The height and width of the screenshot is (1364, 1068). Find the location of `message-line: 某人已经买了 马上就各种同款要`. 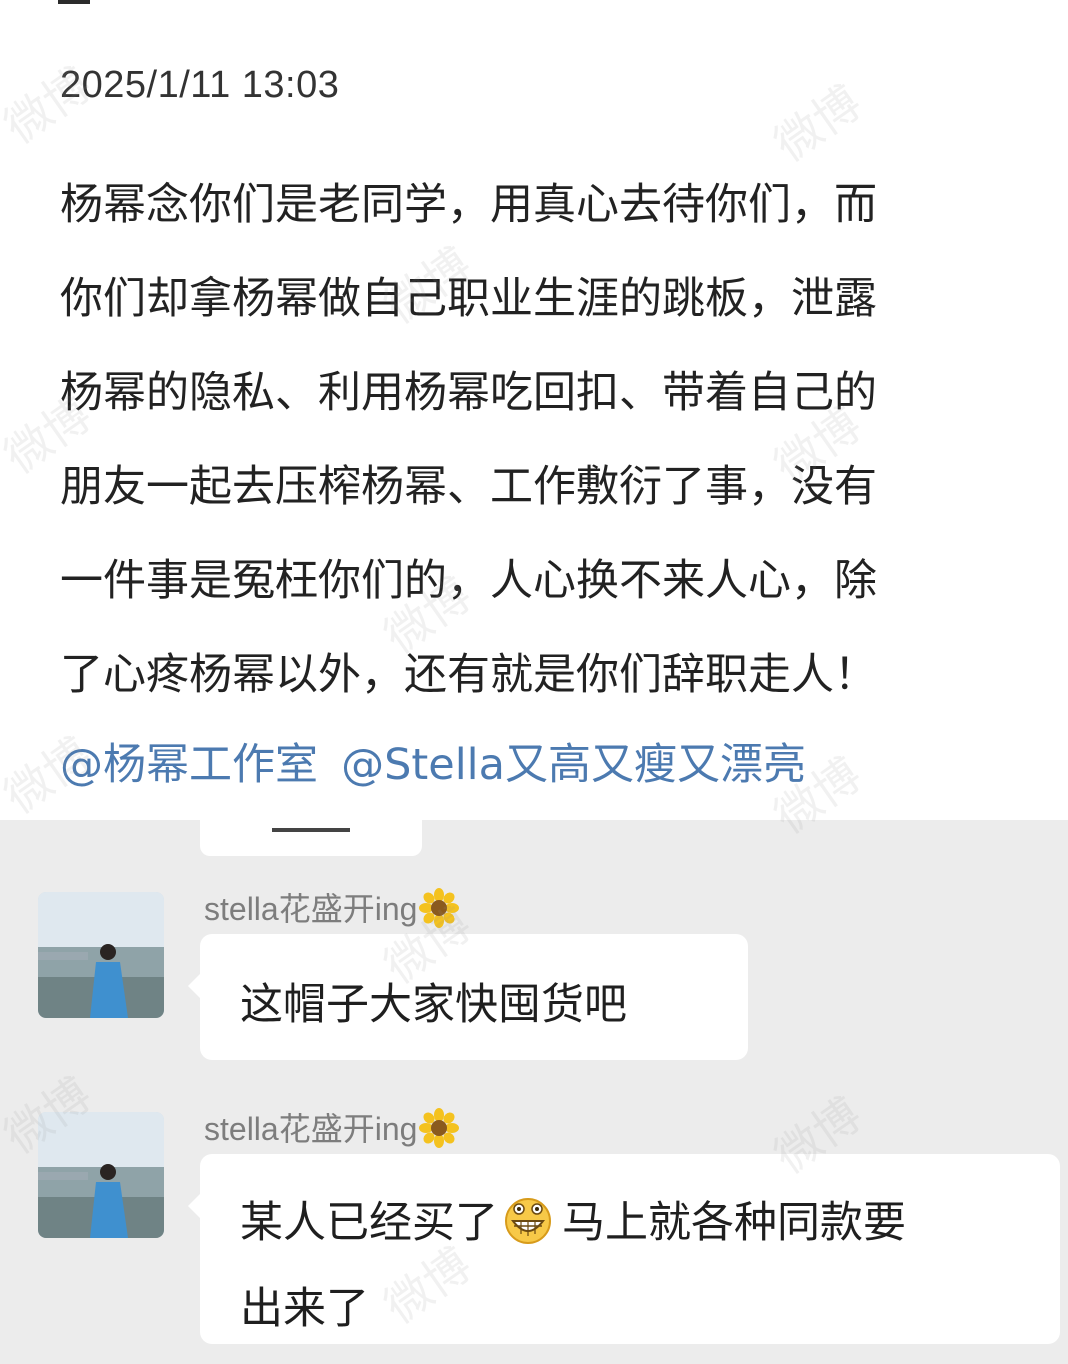

message-line: 某人已经买了 马上就各种同款要 is located at coordinates (650, 1227).